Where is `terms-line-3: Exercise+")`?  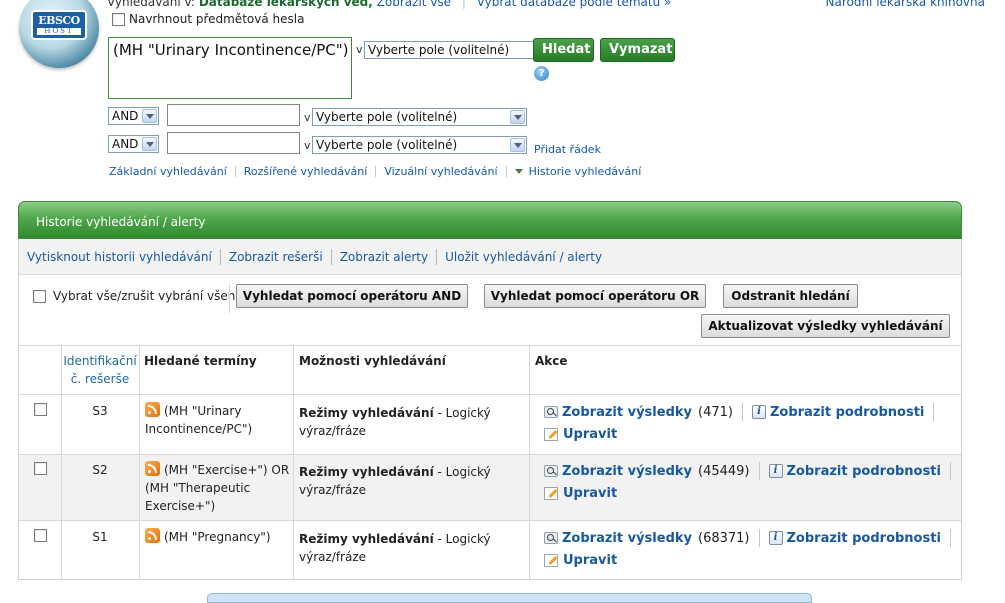 terms-line-3: Exercise+") is located at coordinates (180, 506).